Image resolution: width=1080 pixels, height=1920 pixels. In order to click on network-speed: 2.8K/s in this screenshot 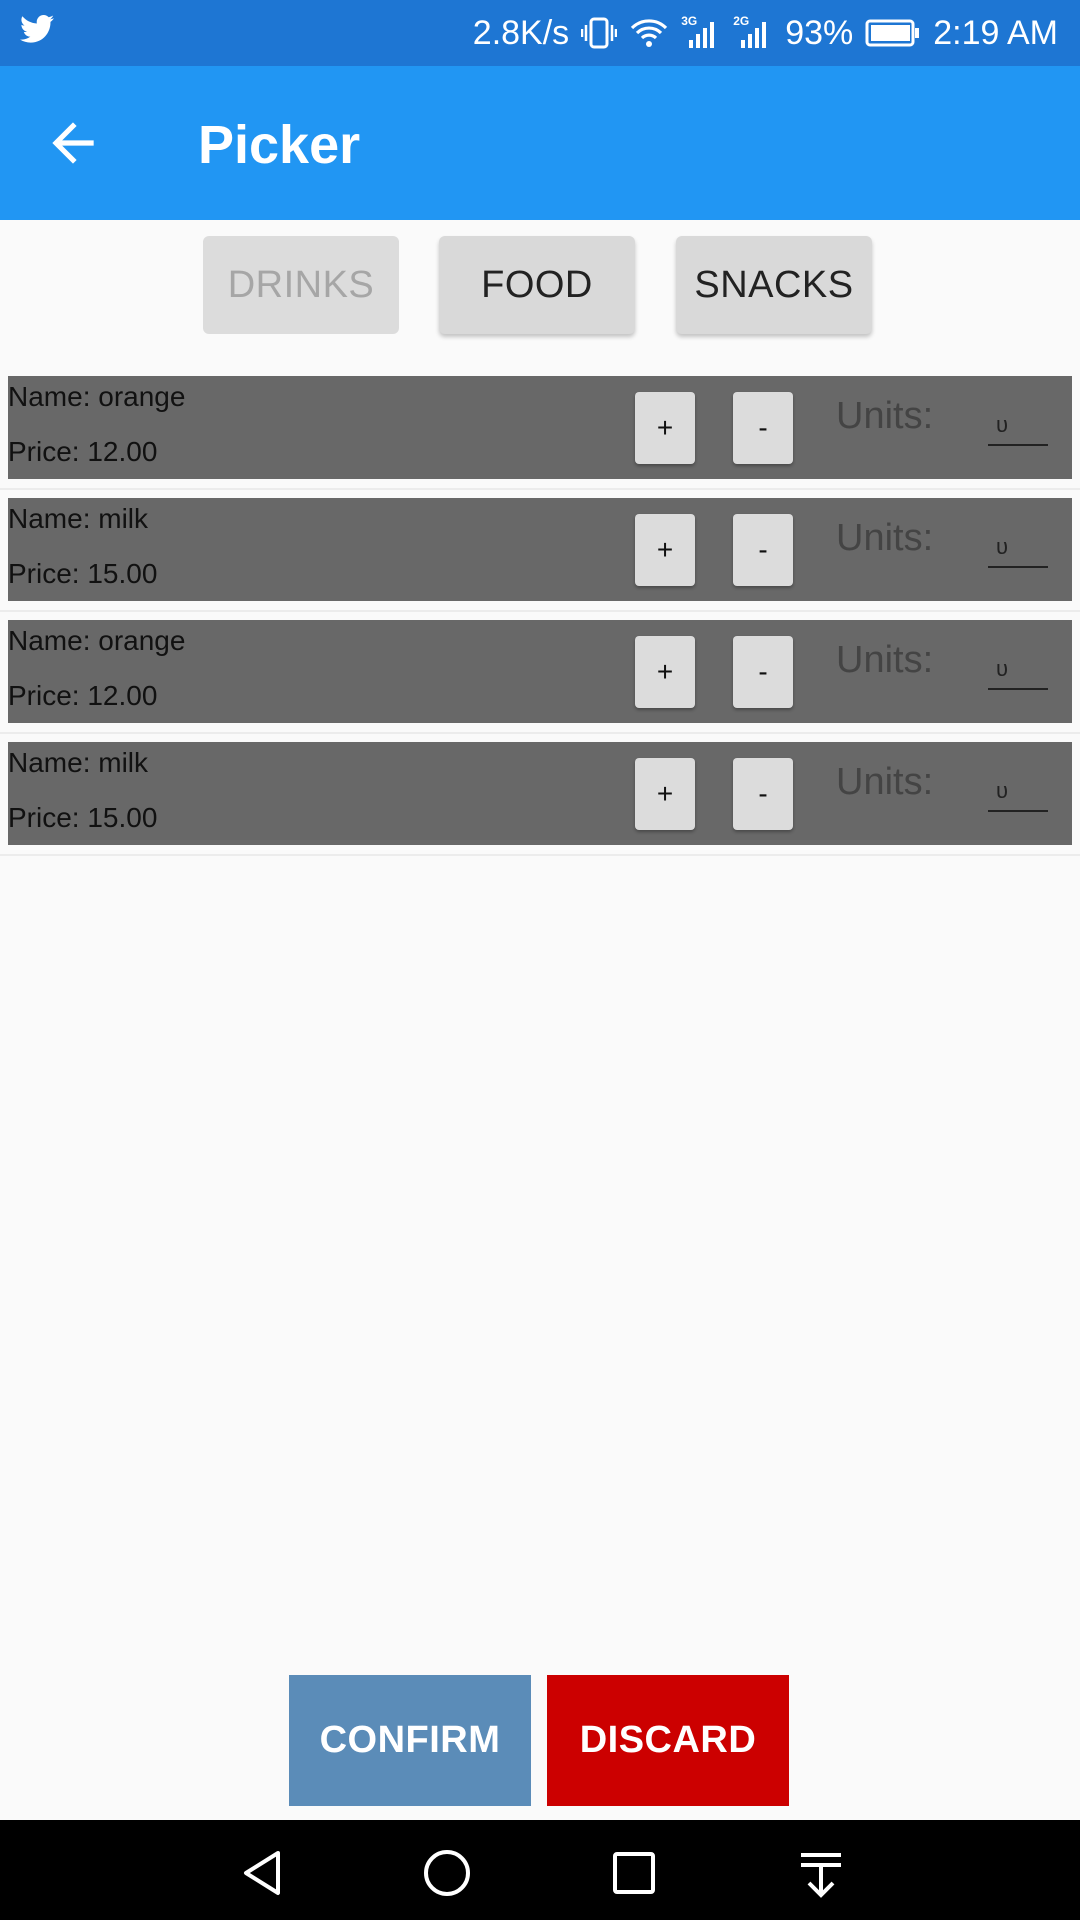, I will do `click(521, 32)`.